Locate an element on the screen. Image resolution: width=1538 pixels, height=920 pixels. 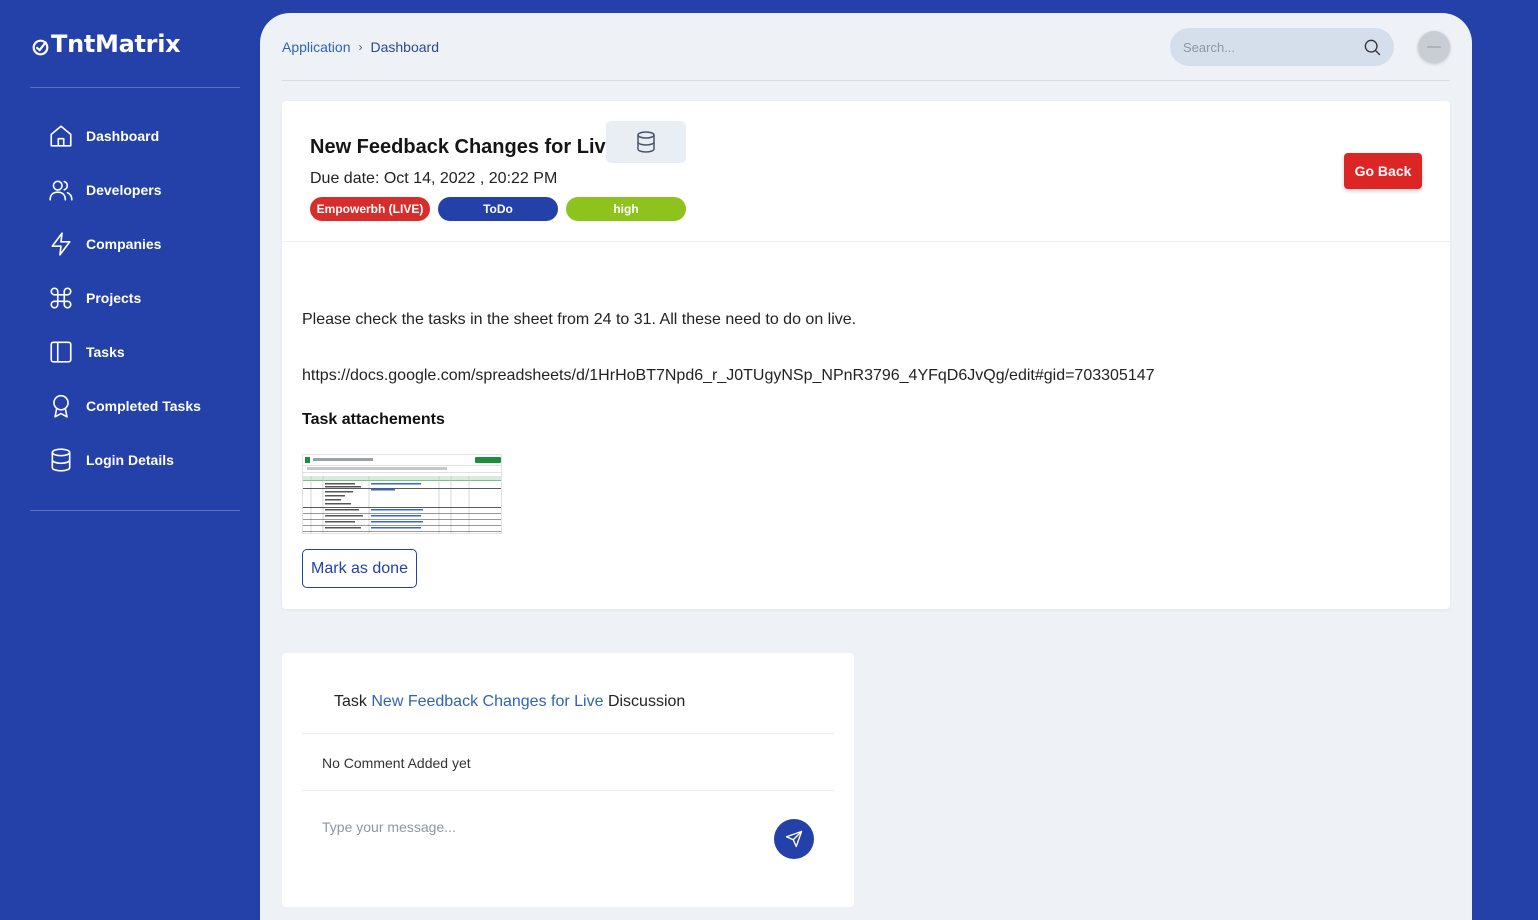
home-icon is located at coordinates (61, 136).